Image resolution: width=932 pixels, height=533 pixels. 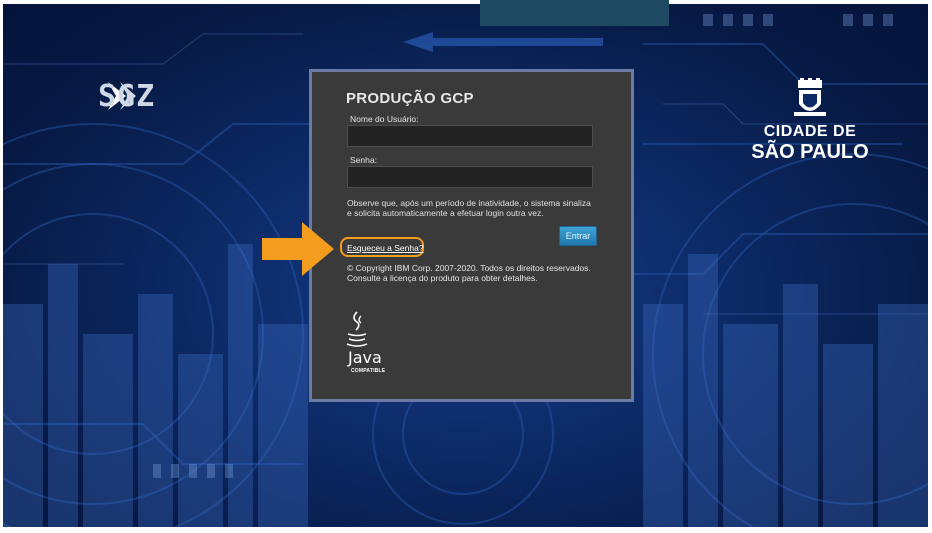 I want to click on city-name-line1: CIDADE DE, so click(x=810, y=131).